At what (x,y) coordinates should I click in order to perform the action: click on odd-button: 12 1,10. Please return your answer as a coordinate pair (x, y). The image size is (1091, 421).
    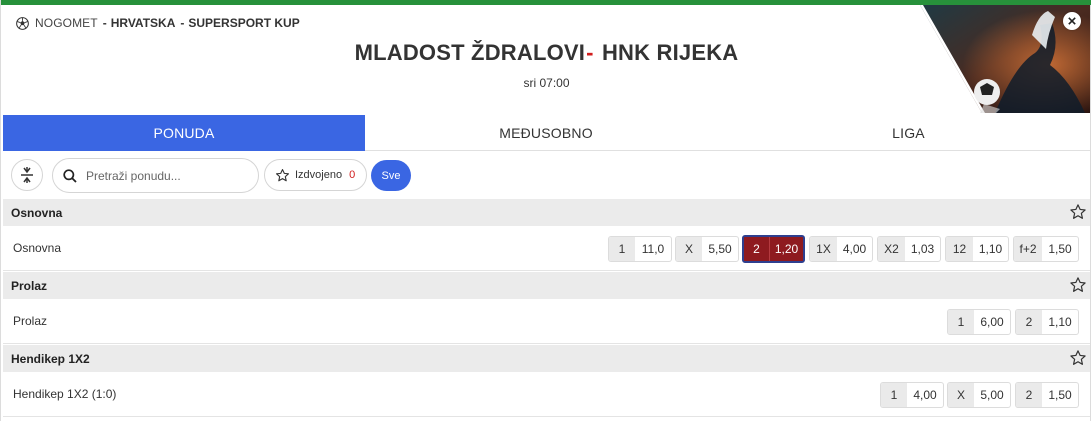
    Looking at the image, I should click on (977, 249).